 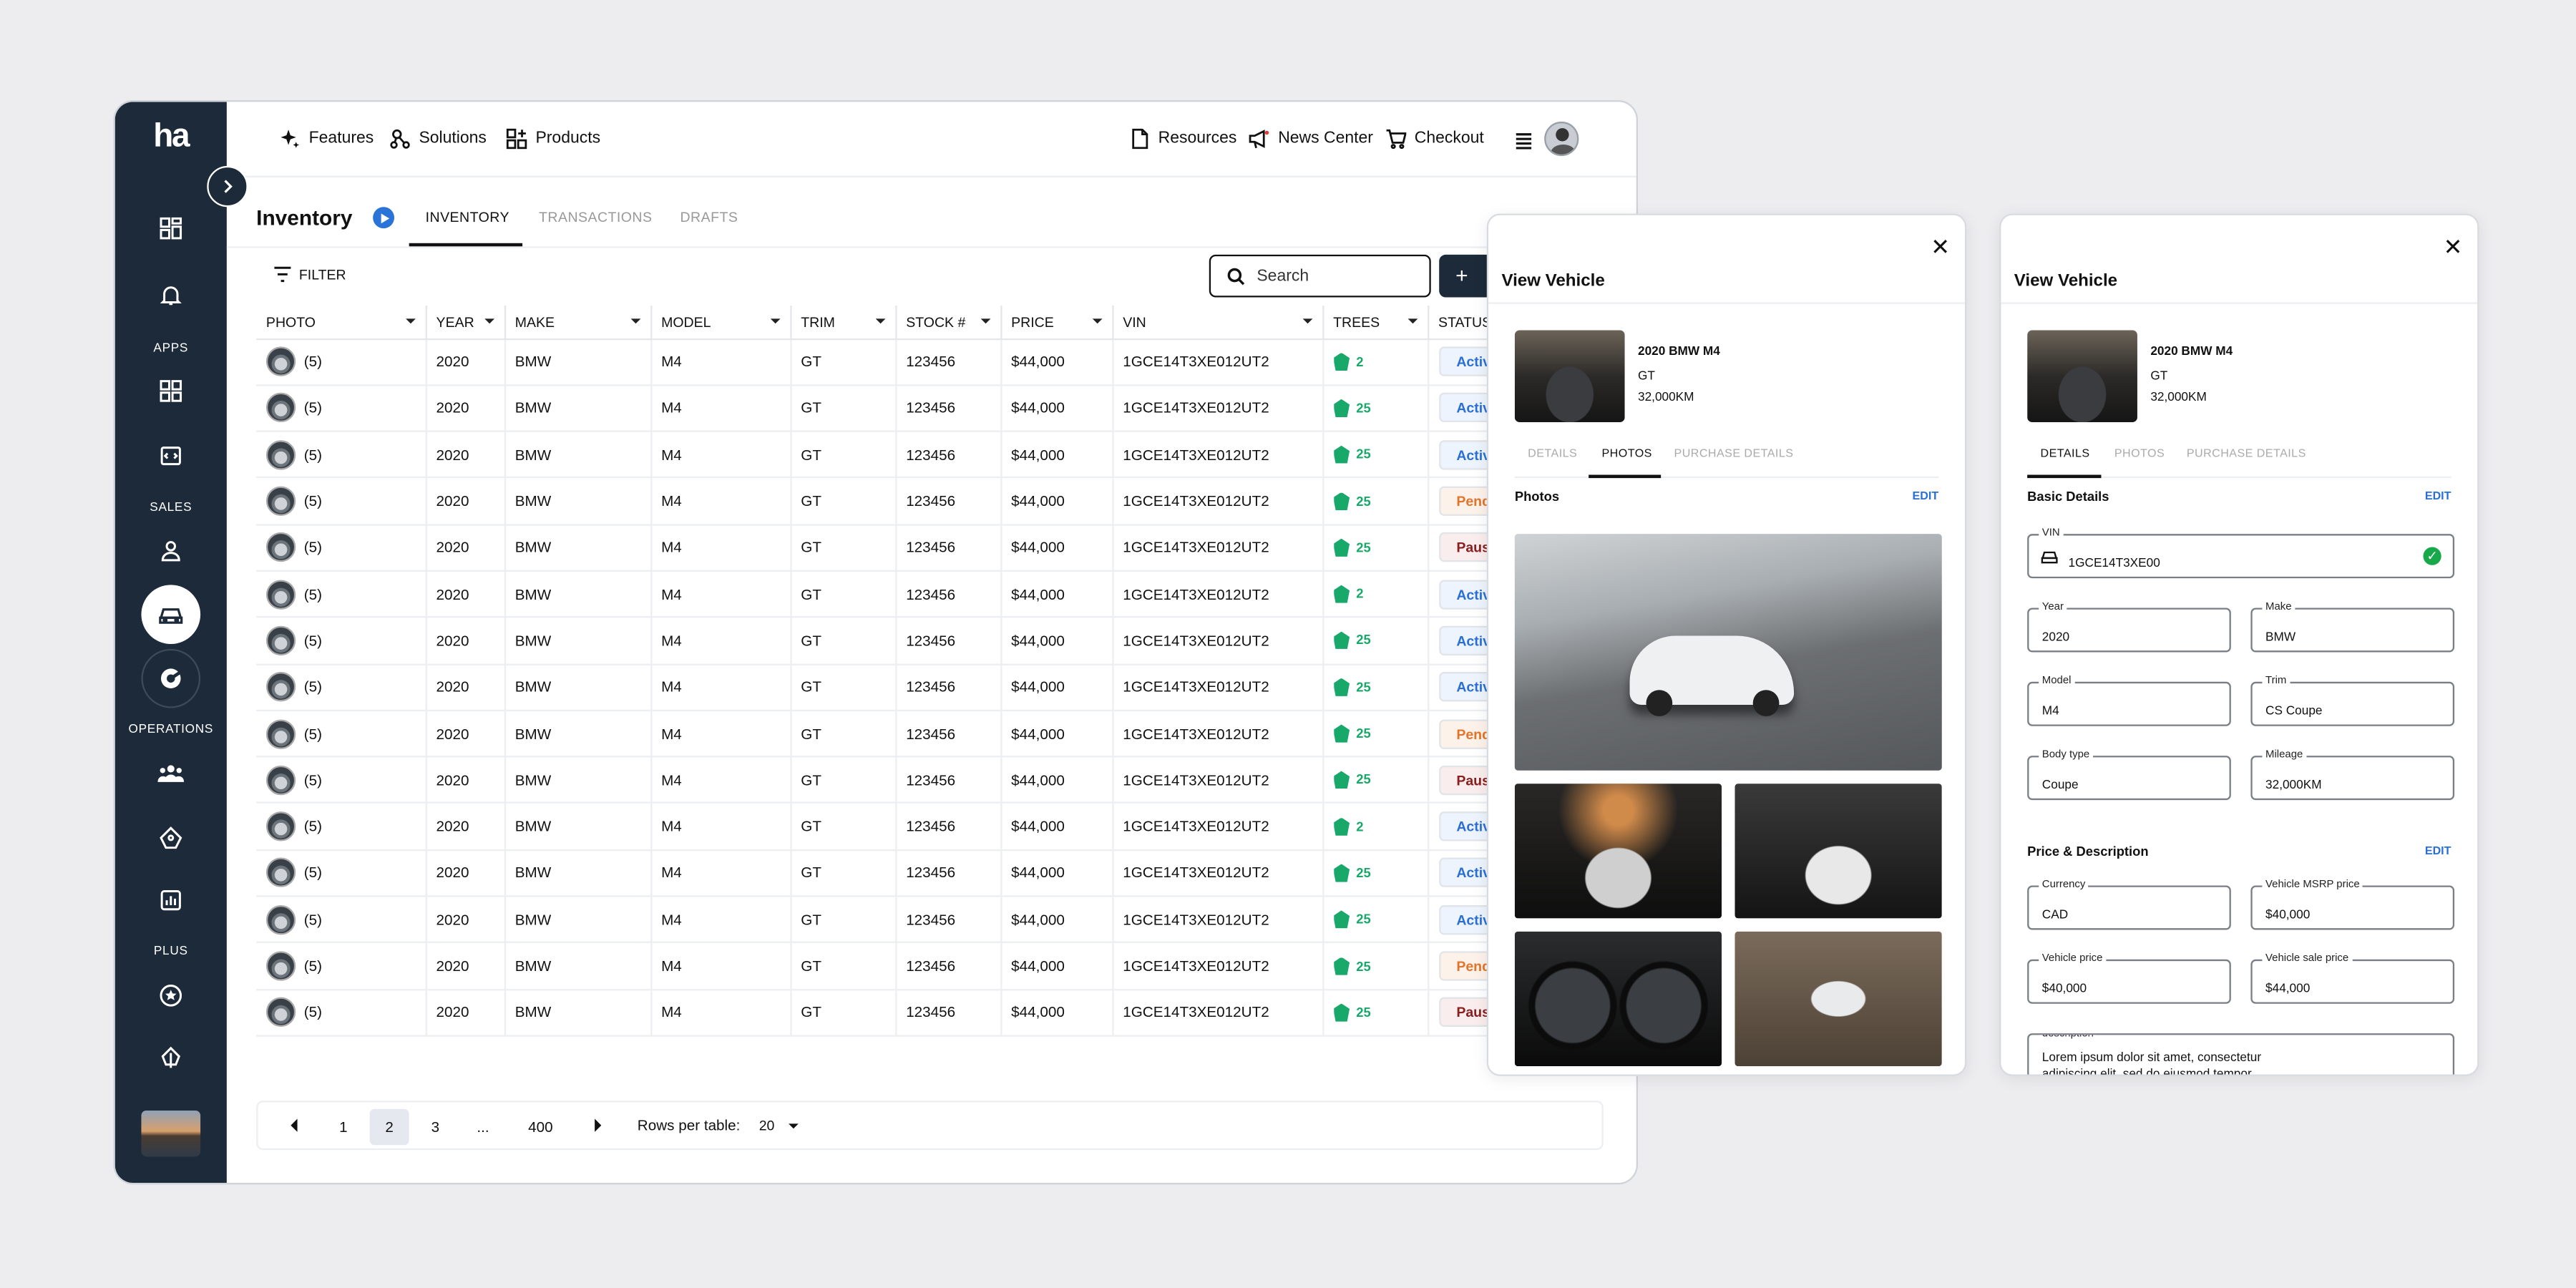 What do you see at coordinates (384, 218) in the screenshot?
I see `play-icon` at bounding box center [384, 218].